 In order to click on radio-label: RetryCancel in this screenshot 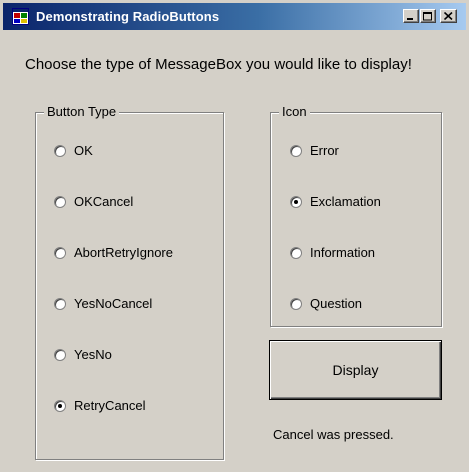, I will do `click(110, 405)`.